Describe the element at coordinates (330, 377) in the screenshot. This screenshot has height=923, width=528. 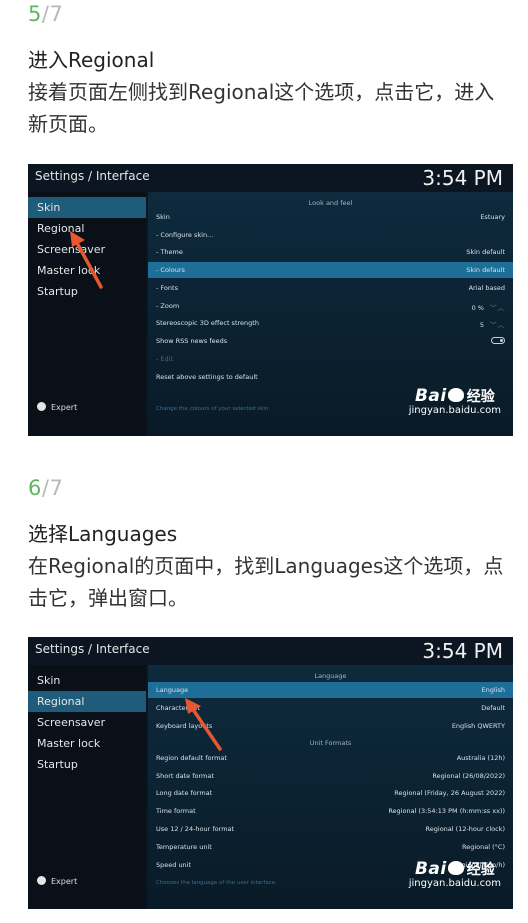
I see `setting-row-reset: Reset above settings to default` at that location.